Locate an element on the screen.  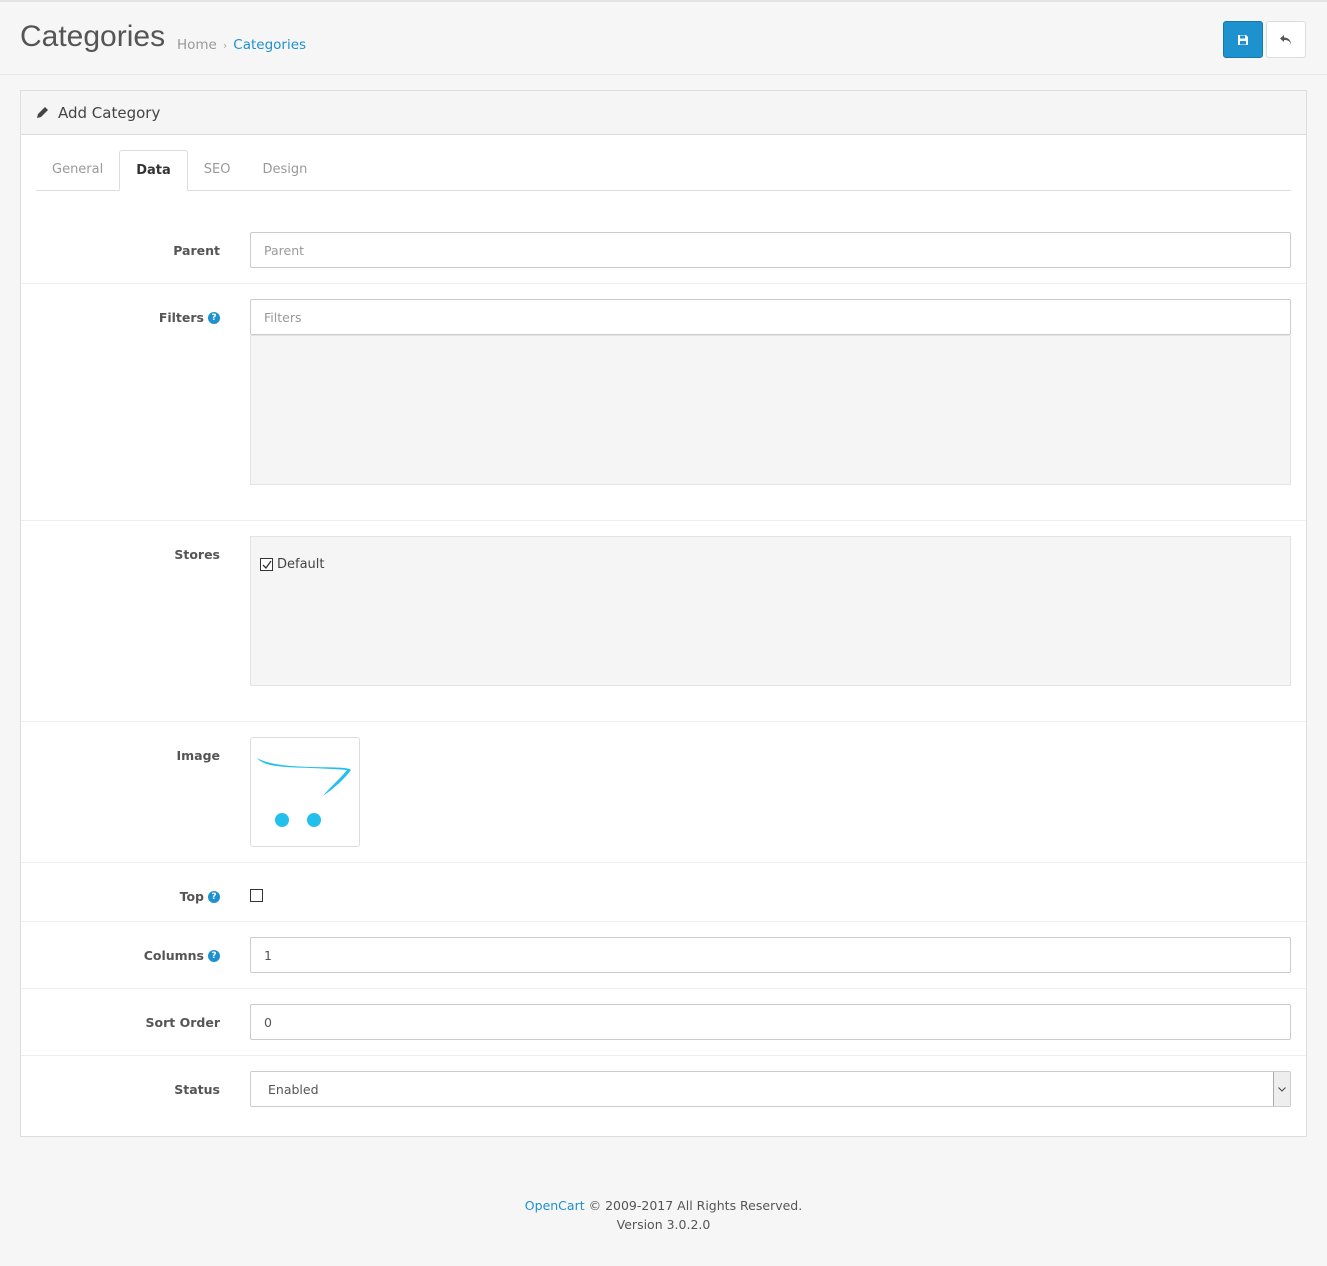
status-label: Status is located at coordinates (197, 1089).